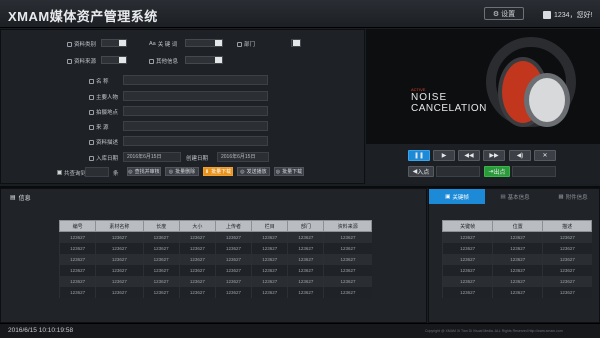 The height and width of the screenshot is (338, 600). I want to click on settings-label: 设置, so click(508, 14).